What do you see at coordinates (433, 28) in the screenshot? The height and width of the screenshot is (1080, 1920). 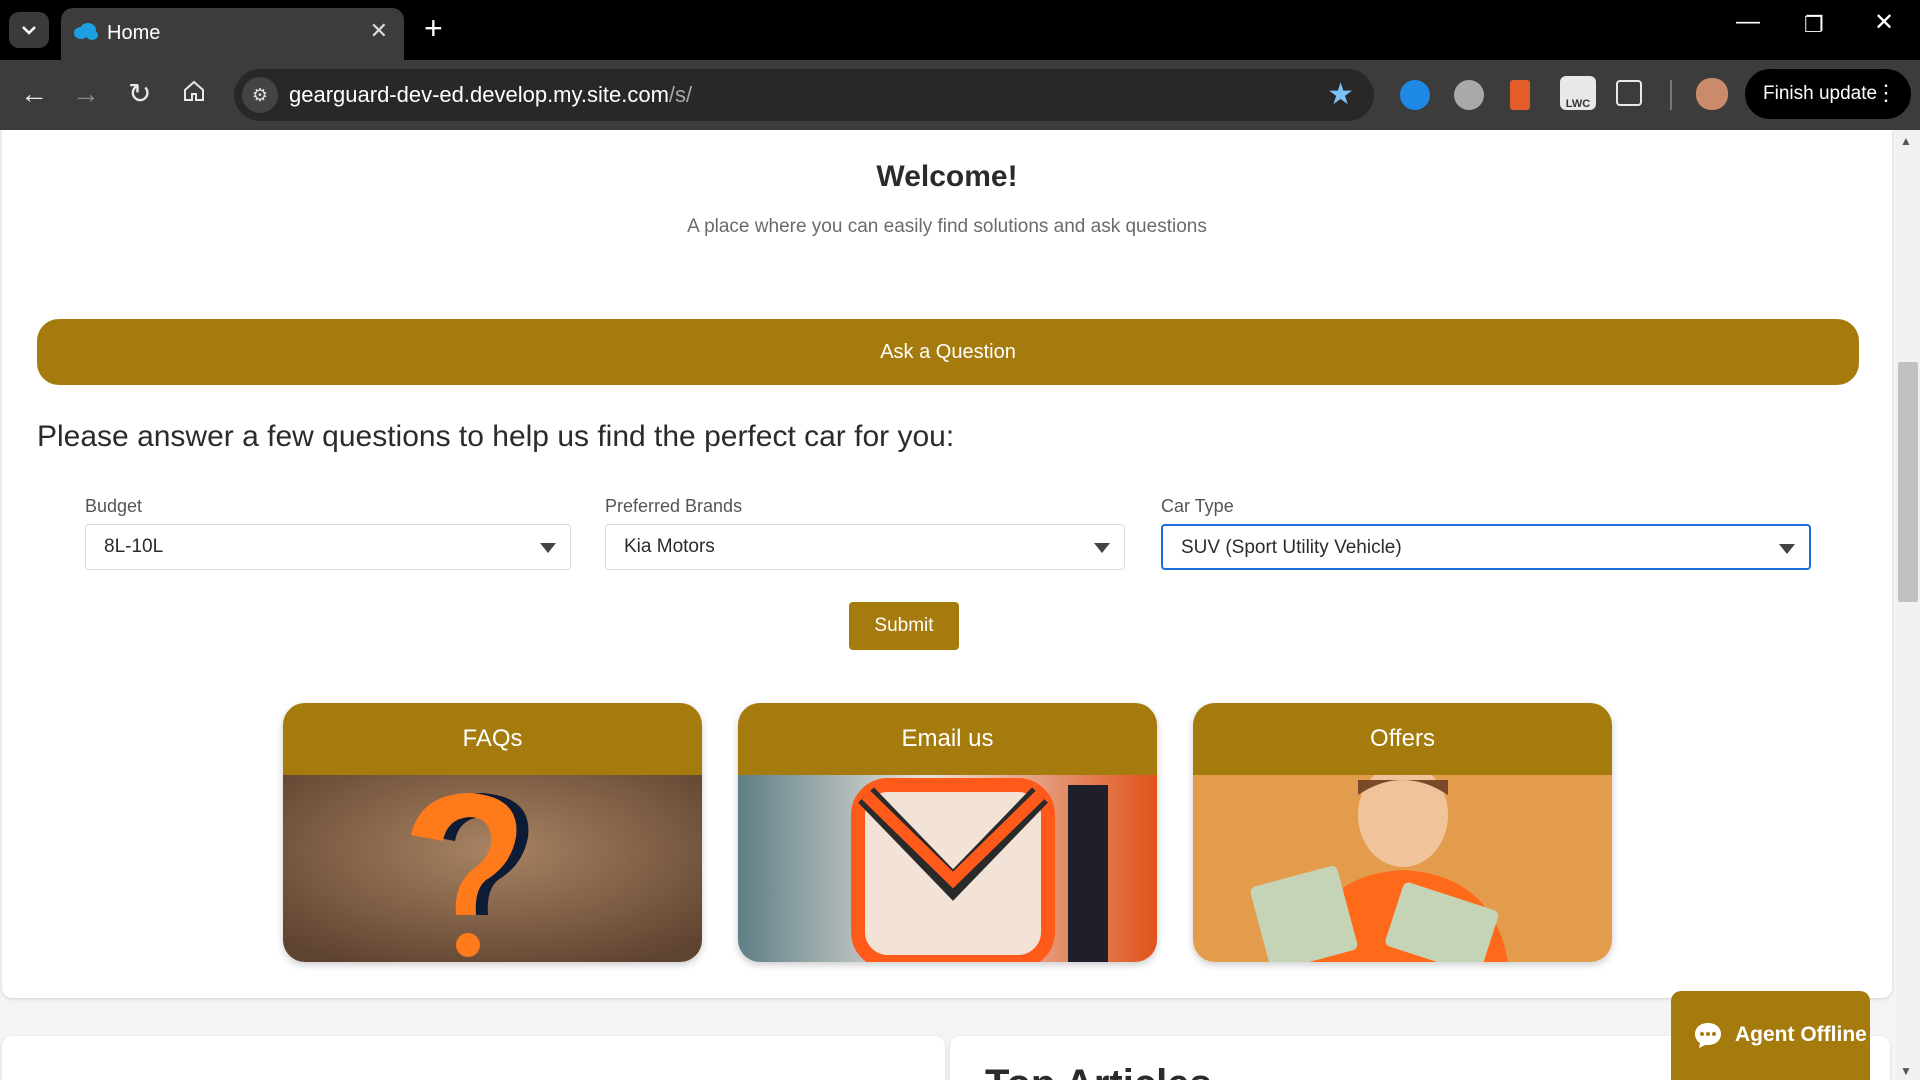 I see `new-tab-icon: +` at bounding box center [433, 28].